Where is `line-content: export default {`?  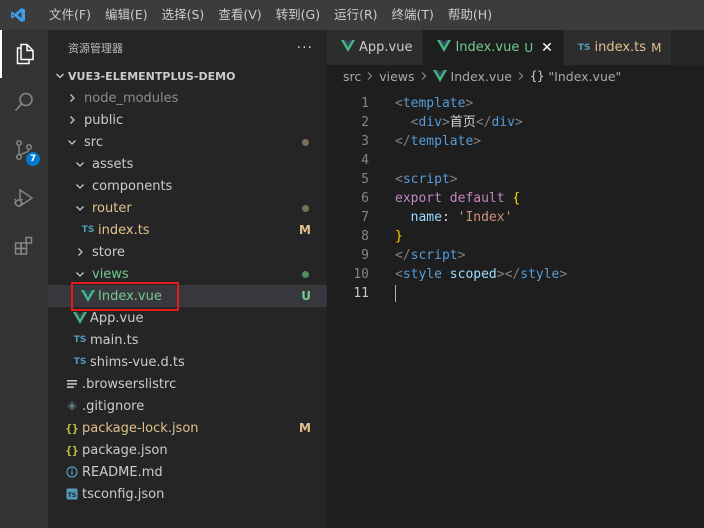
line-content: export default { is located at coordinates (457, 198).